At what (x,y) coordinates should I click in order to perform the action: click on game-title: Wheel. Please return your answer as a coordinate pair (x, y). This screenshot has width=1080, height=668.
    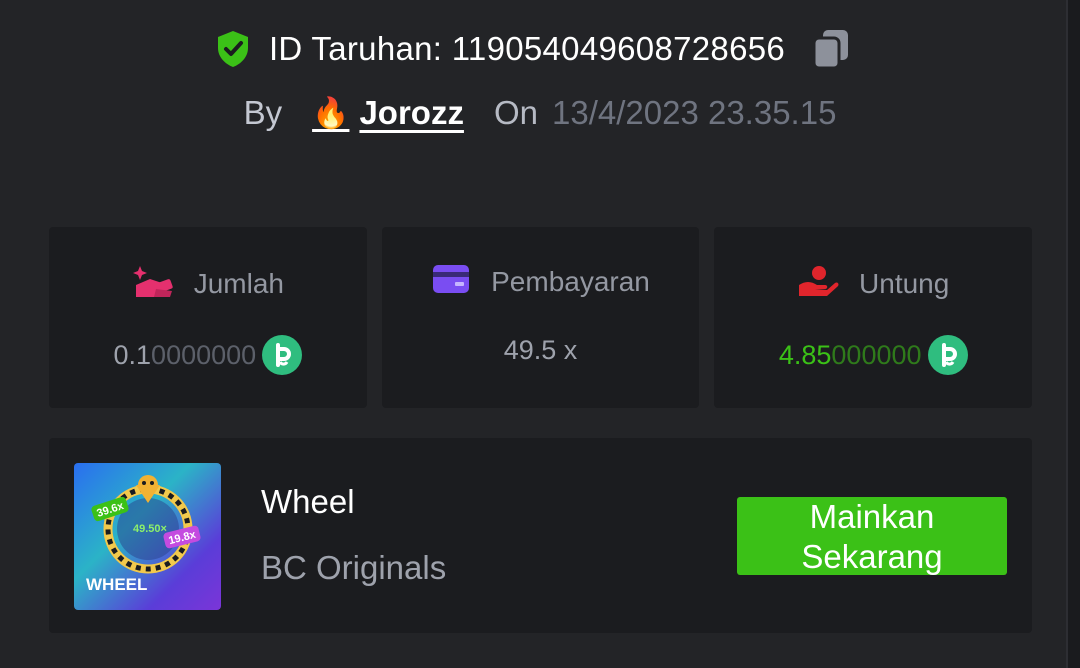
    Looking at the image, I should click on (308, 502).